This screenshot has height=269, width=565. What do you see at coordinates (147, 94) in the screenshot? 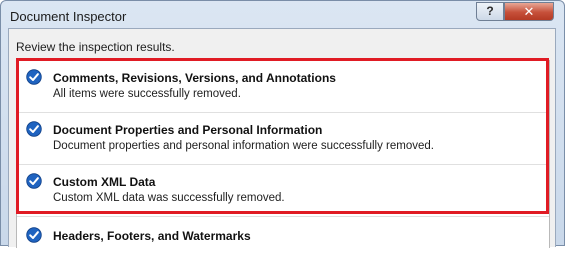
I see `result-description: All items were successfully removed.` at bounding box center [147, 94].